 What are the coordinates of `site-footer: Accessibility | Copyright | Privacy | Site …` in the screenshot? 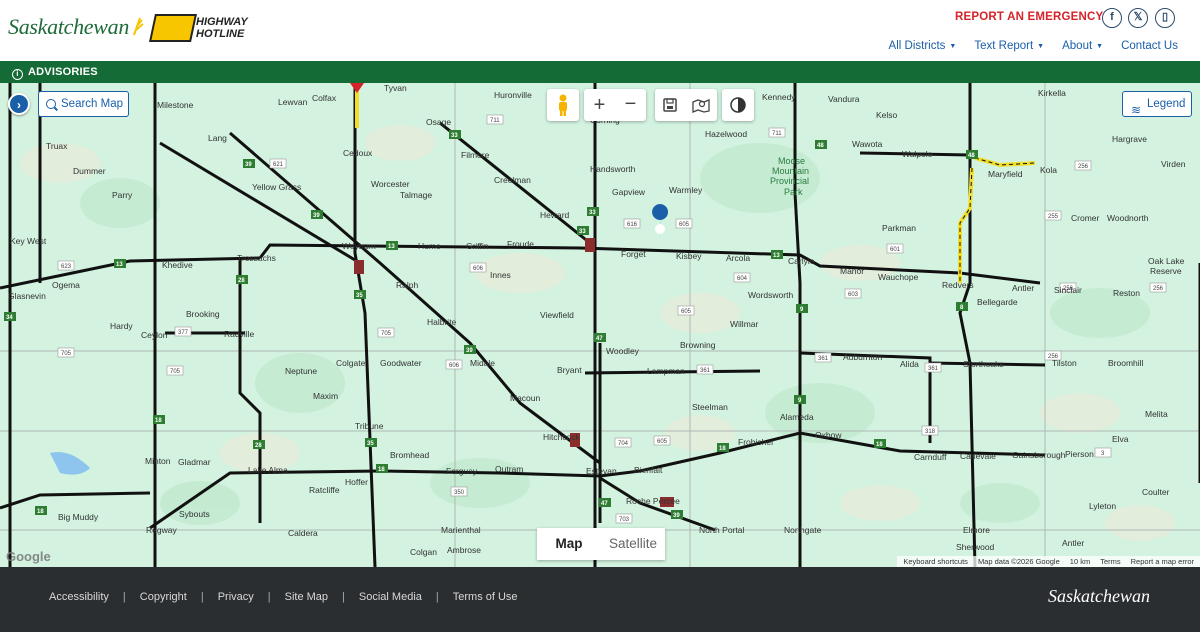 It's located at (600, 599).